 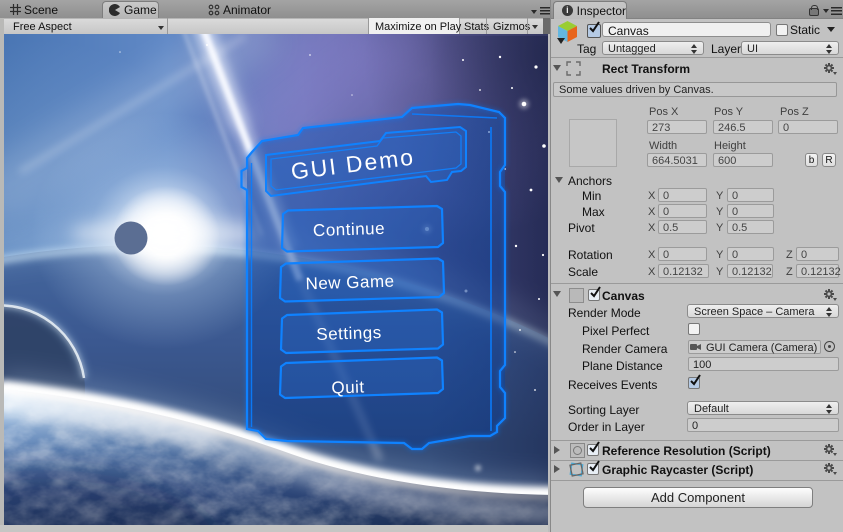 I want to click on svg-text: Settings, so click(x=349, y=333).